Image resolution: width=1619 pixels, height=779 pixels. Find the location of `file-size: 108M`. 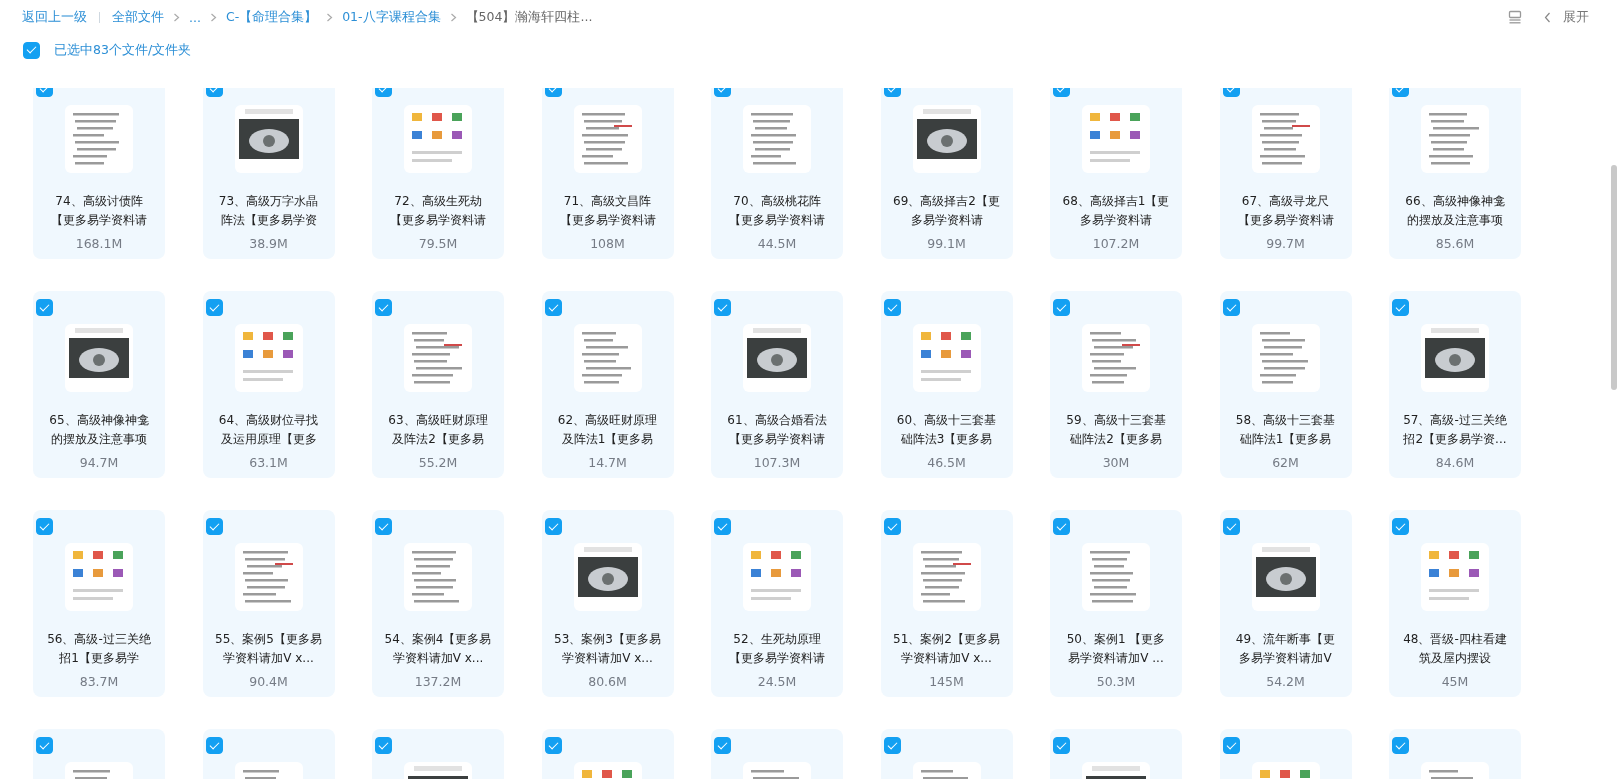

file-size: 108M is located at coordinates (607, 243).